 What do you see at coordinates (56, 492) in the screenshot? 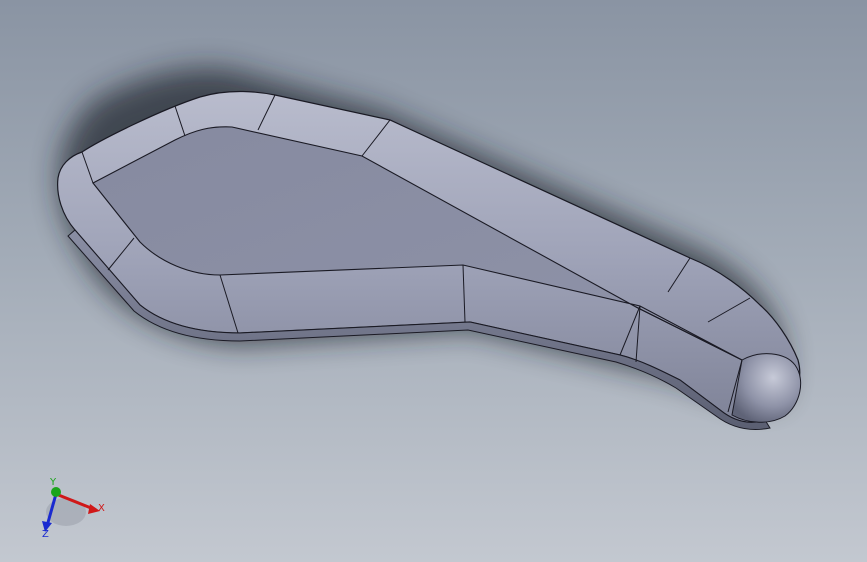
I see `y-axis-dot` at bounding box center [56, 492].